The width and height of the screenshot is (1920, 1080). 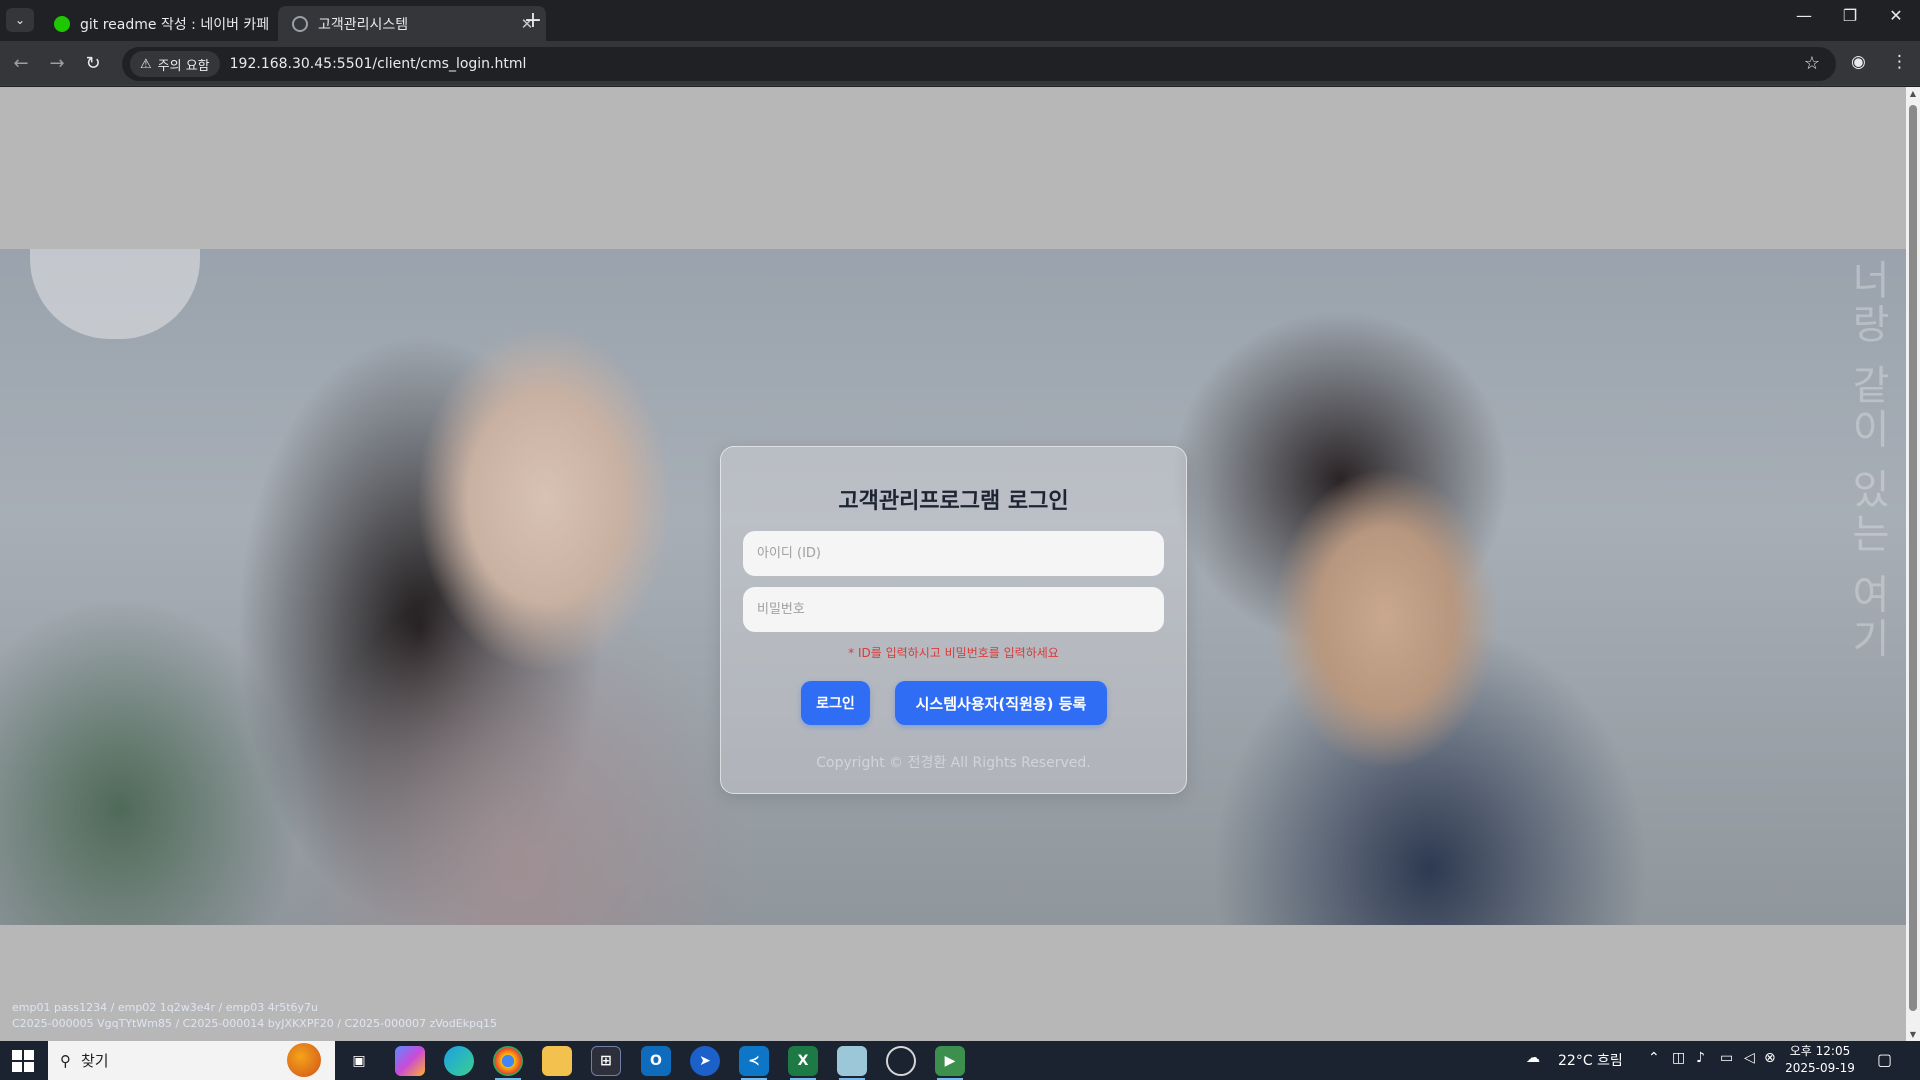 I want to click on edge-icon, so click(x=459, y=1061).